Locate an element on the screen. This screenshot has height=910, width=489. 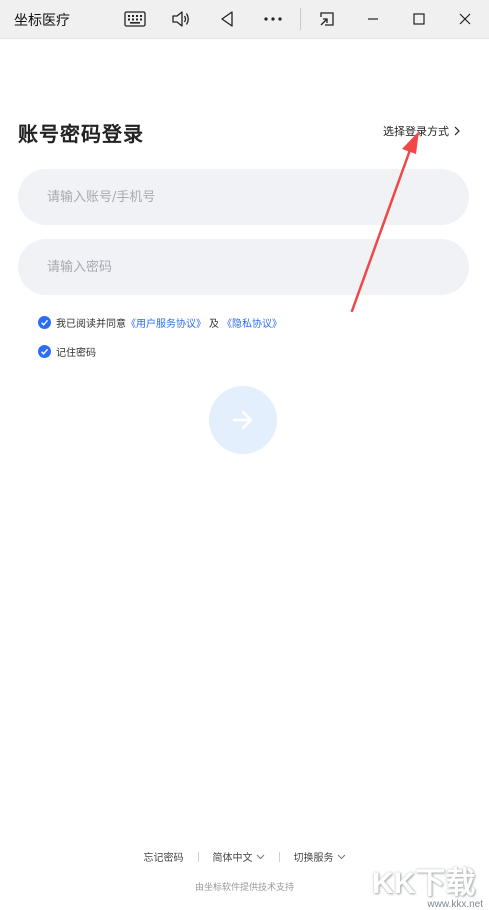
login-submit-button is located at coordinates (243, 420).